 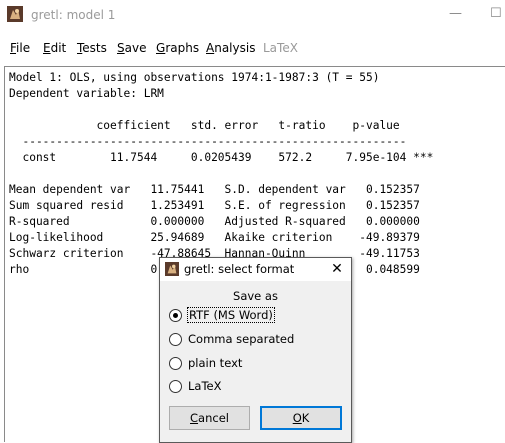 I want to click on ok-button: OK, so click(x=301, y=418).